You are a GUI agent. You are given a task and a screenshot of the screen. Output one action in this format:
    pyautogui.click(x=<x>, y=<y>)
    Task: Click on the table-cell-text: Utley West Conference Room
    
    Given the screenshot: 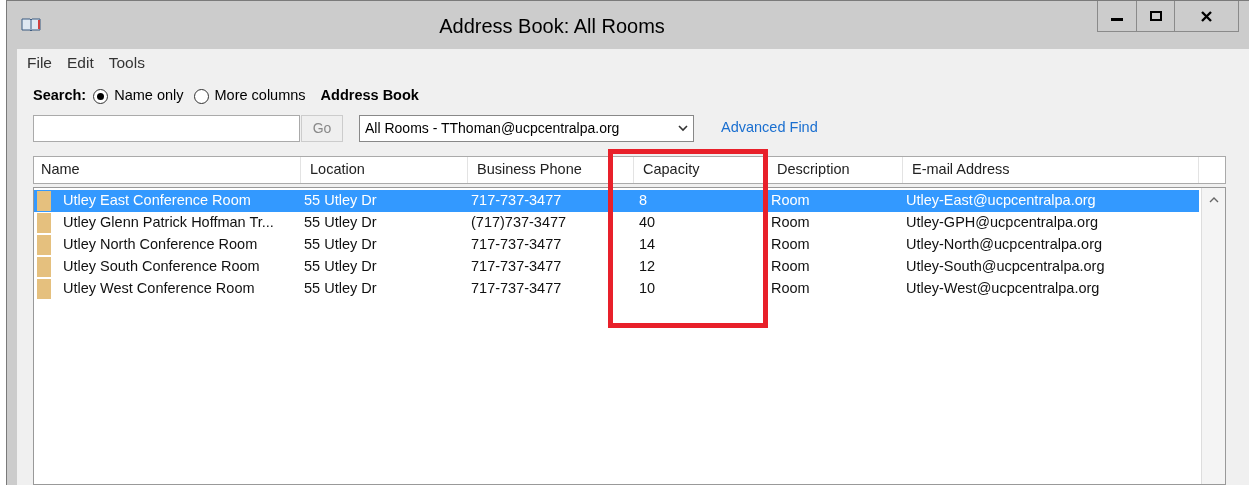 What is the action you would take?
    pyautogui.click(x=159, y=289)
    